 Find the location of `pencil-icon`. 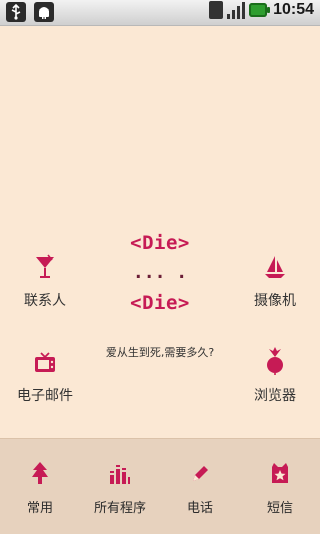

pencil-icon is located at coordinates (200, 471).